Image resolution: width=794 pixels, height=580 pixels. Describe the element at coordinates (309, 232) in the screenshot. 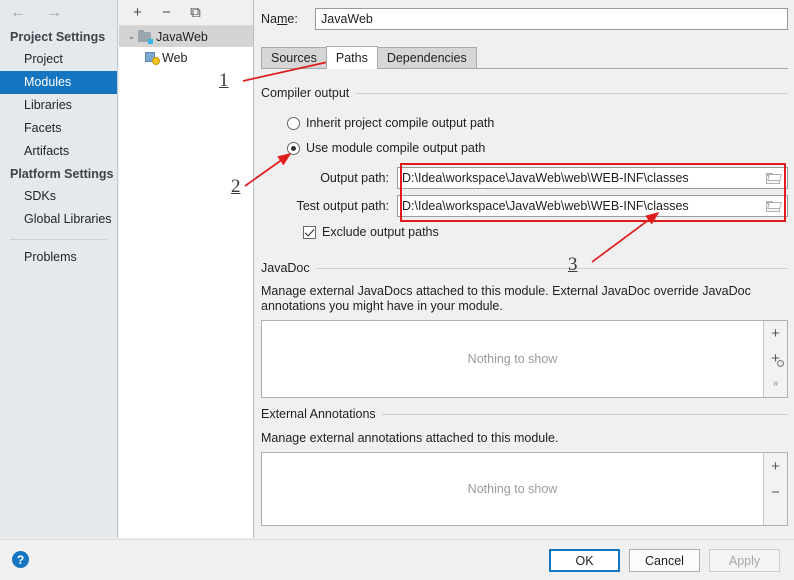

I see `checkbox-exclude-icon` at that location.